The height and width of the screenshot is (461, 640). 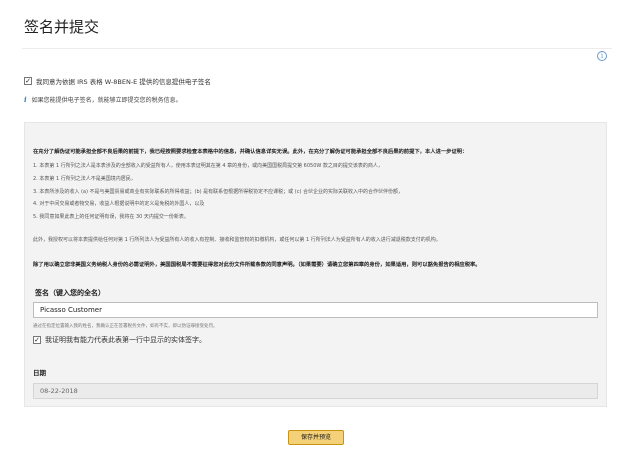 I want to click on signature-label: 签名（键入您的全名）, so click(x=70, y=293).